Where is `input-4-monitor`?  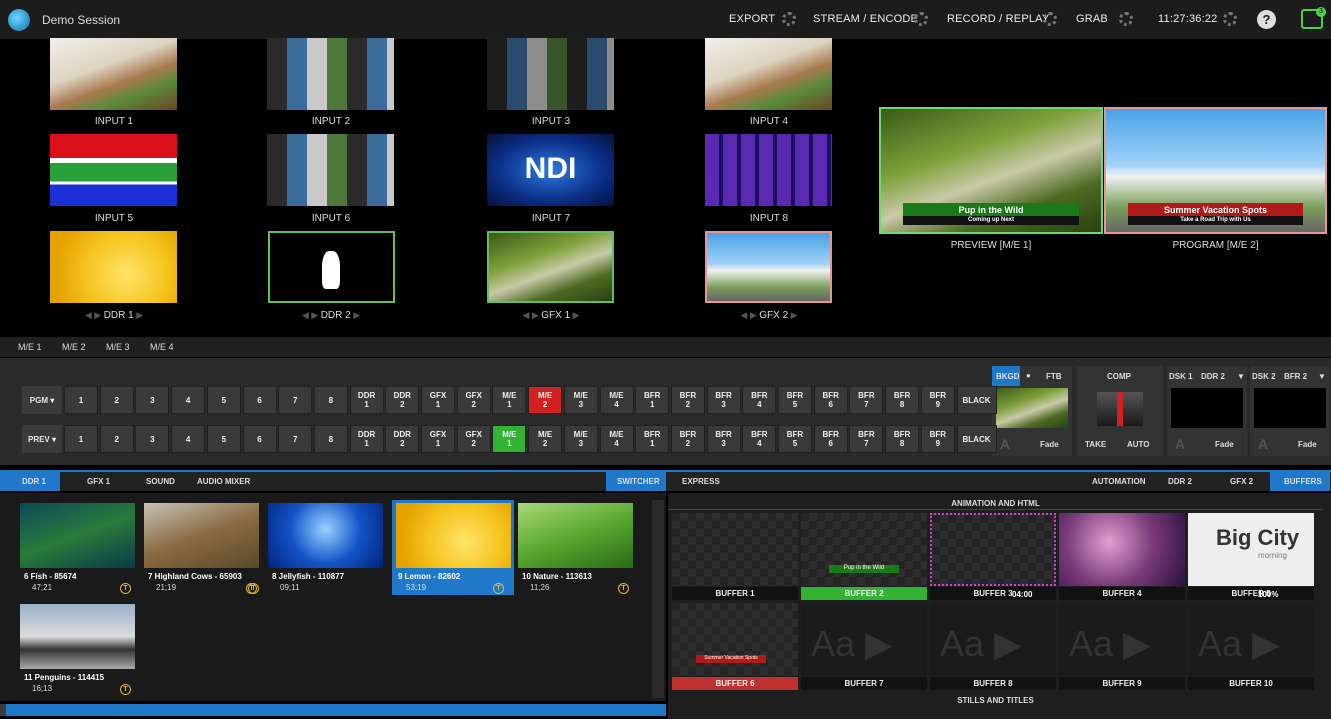
input-4-monitor is located at coordinates (768, 74).